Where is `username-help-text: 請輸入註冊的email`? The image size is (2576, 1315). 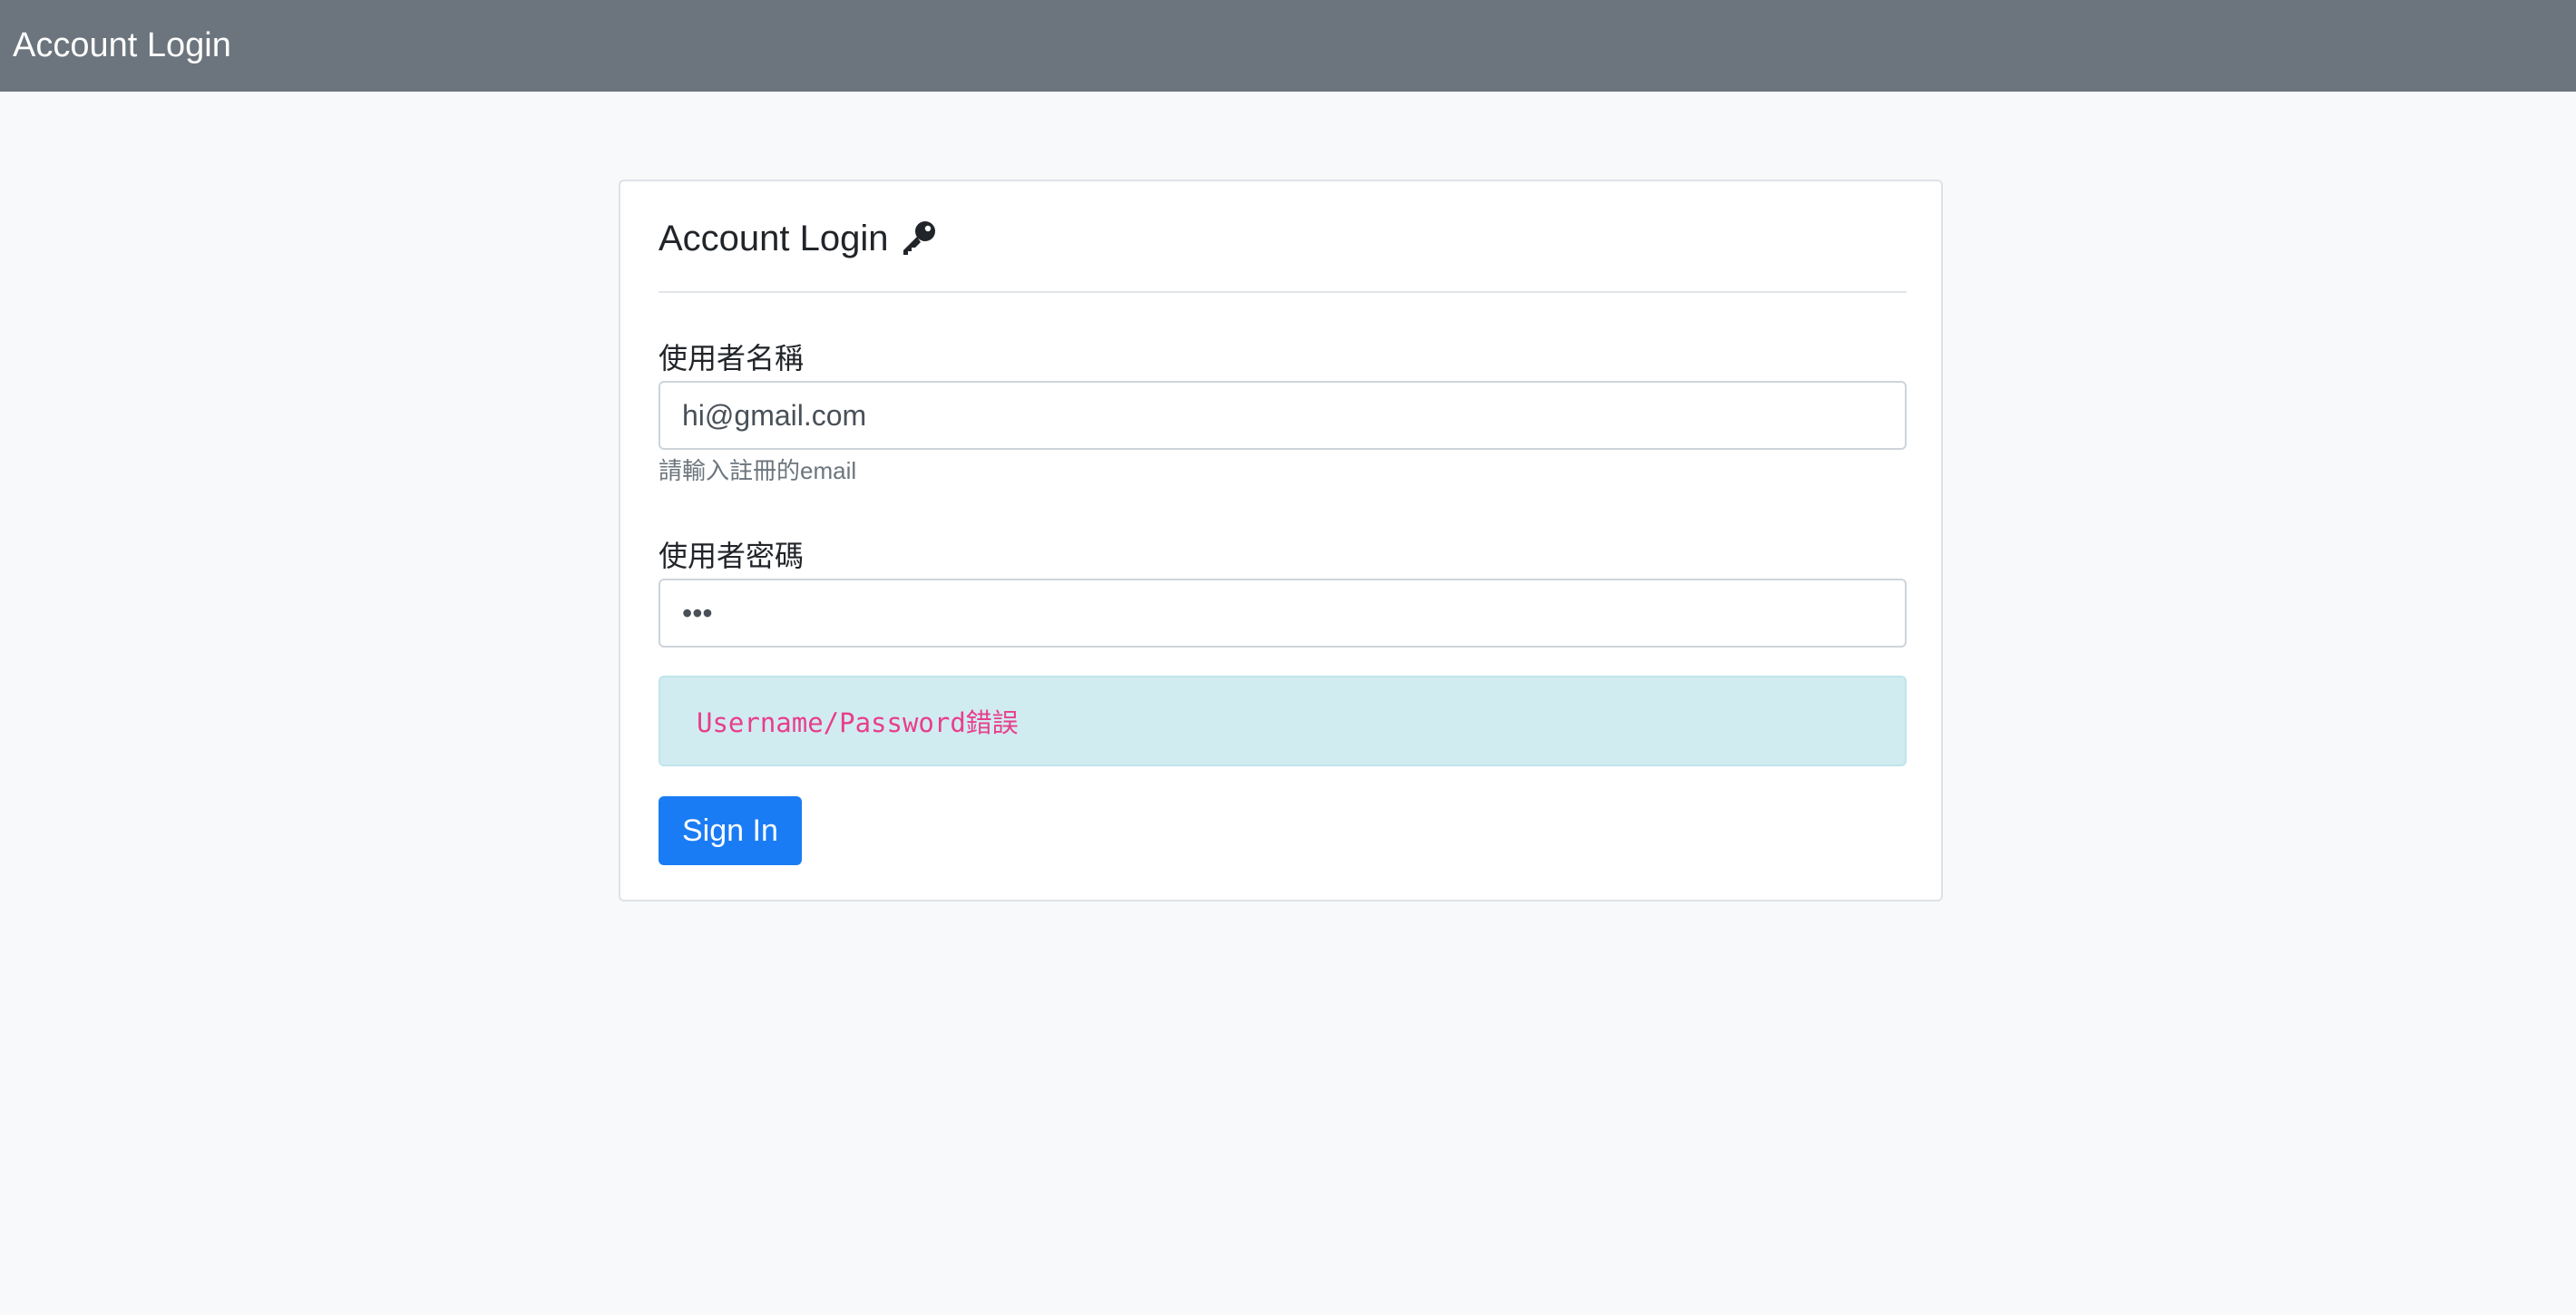 username-help-text: 請輸入註冊的email is located at coordinates (758, 471).